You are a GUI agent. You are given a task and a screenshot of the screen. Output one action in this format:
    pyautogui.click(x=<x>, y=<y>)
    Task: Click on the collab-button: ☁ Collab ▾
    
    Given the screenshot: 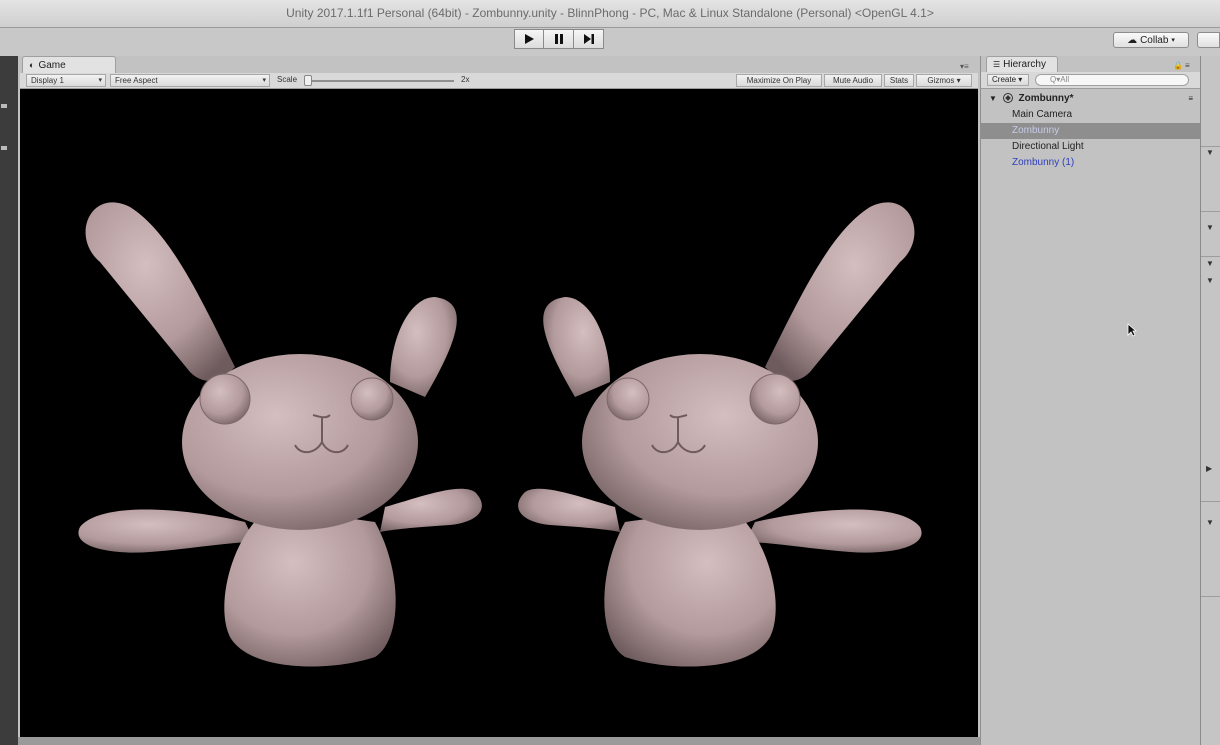 What is the action you would take?
    pyautogui.click(x=1151, y=40)
    